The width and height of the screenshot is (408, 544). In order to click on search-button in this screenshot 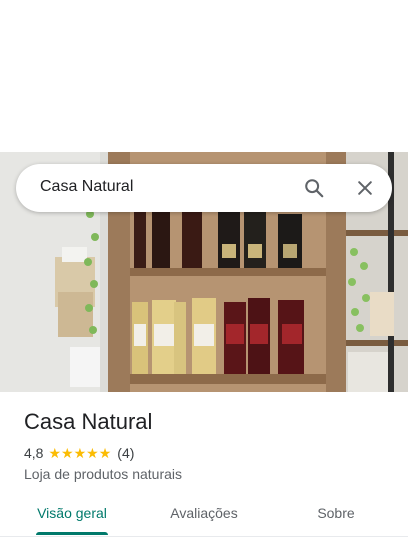, I will do `click(314, 188)`.